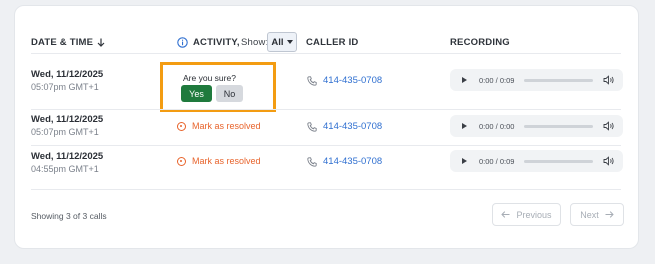  What do you see at coordinates (589, 214) in the screenshot?
I see `next-label: Next` at bounding box center [589, 214].